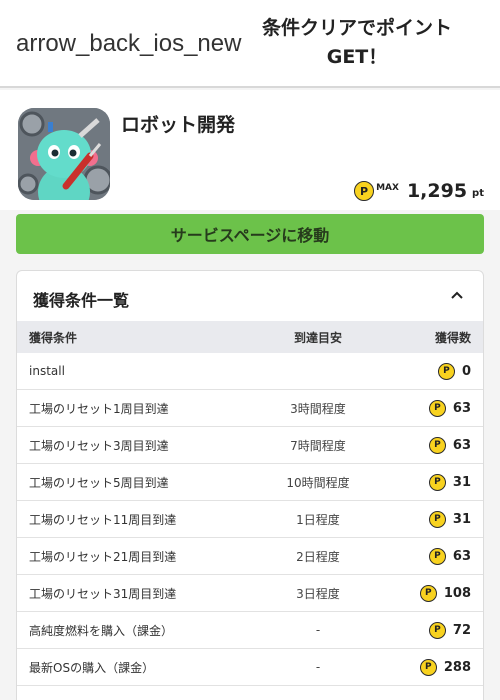 The height and width of the screenshot is (700, 500). Describe the element at coordinates (99, 482) in the screenshot. I see `row-condition: 工場のリセット5周目到達` at that location.